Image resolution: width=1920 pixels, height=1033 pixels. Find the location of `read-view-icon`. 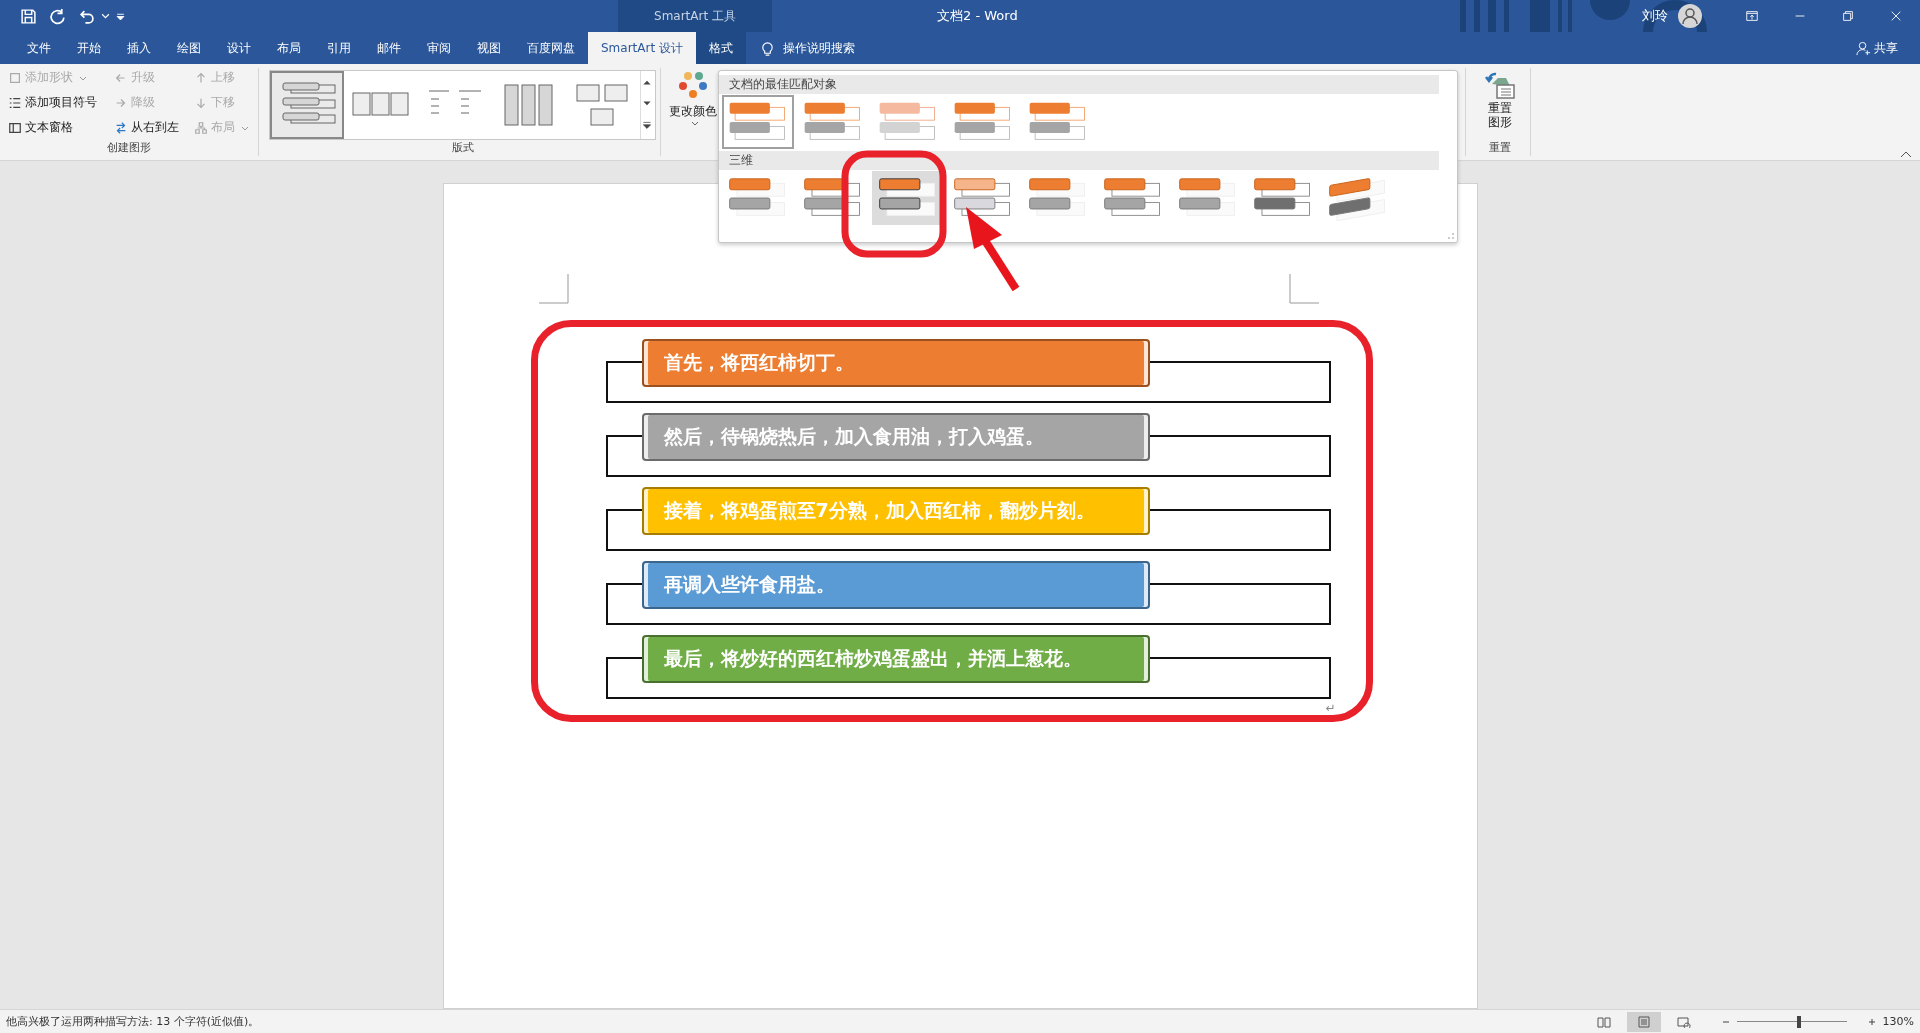

read-view-icon is located at coordinates (1603, 1021).